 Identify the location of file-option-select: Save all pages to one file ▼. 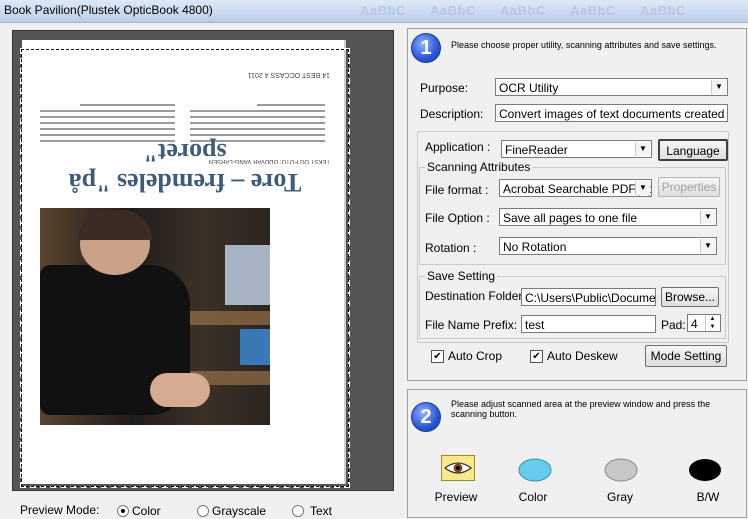
(608, 217).